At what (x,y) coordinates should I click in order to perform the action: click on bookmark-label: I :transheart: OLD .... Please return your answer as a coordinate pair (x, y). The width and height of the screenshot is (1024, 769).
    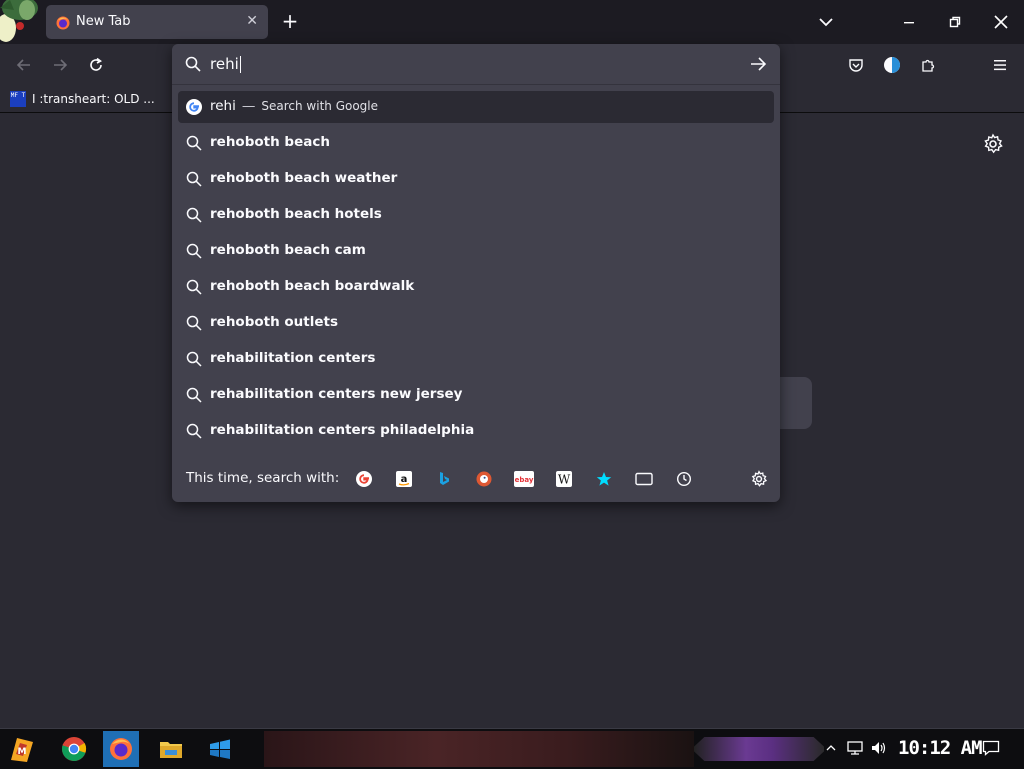
    Looking at the image, I should click on (93, 99).